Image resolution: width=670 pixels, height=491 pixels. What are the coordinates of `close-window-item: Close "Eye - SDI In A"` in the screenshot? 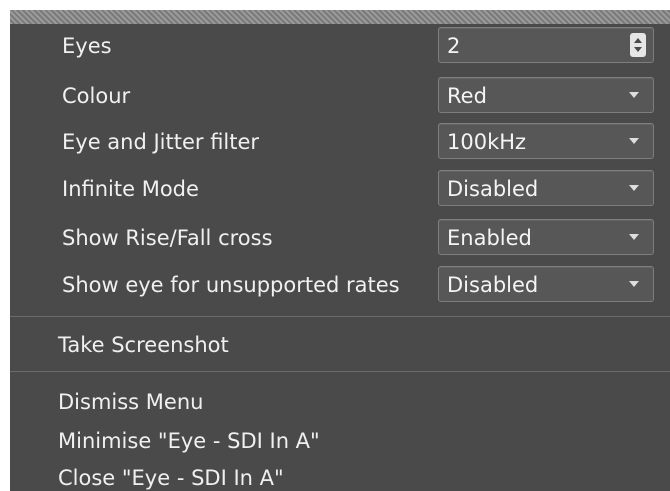 It's located at (171, 478).